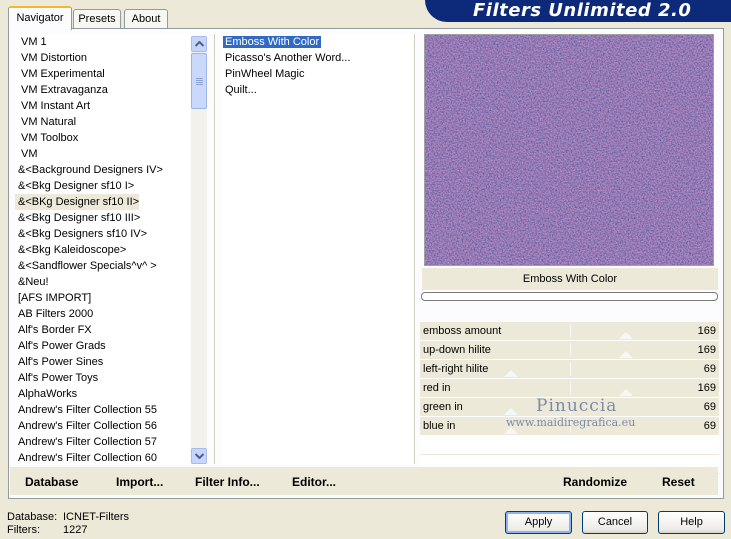  What do you see at coordinates (102, 58) in the screenshot?
I see `category-item: VM Distortion` at bounding box center [102, 58].